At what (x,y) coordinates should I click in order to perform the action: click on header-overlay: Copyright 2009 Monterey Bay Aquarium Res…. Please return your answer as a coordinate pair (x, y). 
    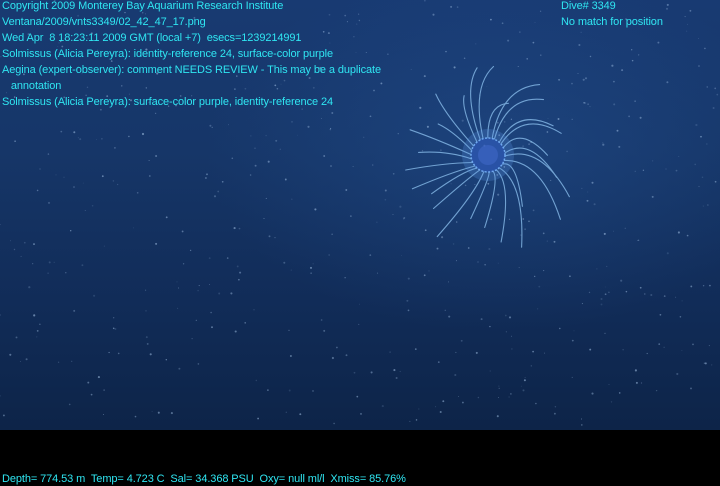
    Looking at the image, I should click on (191, 55).